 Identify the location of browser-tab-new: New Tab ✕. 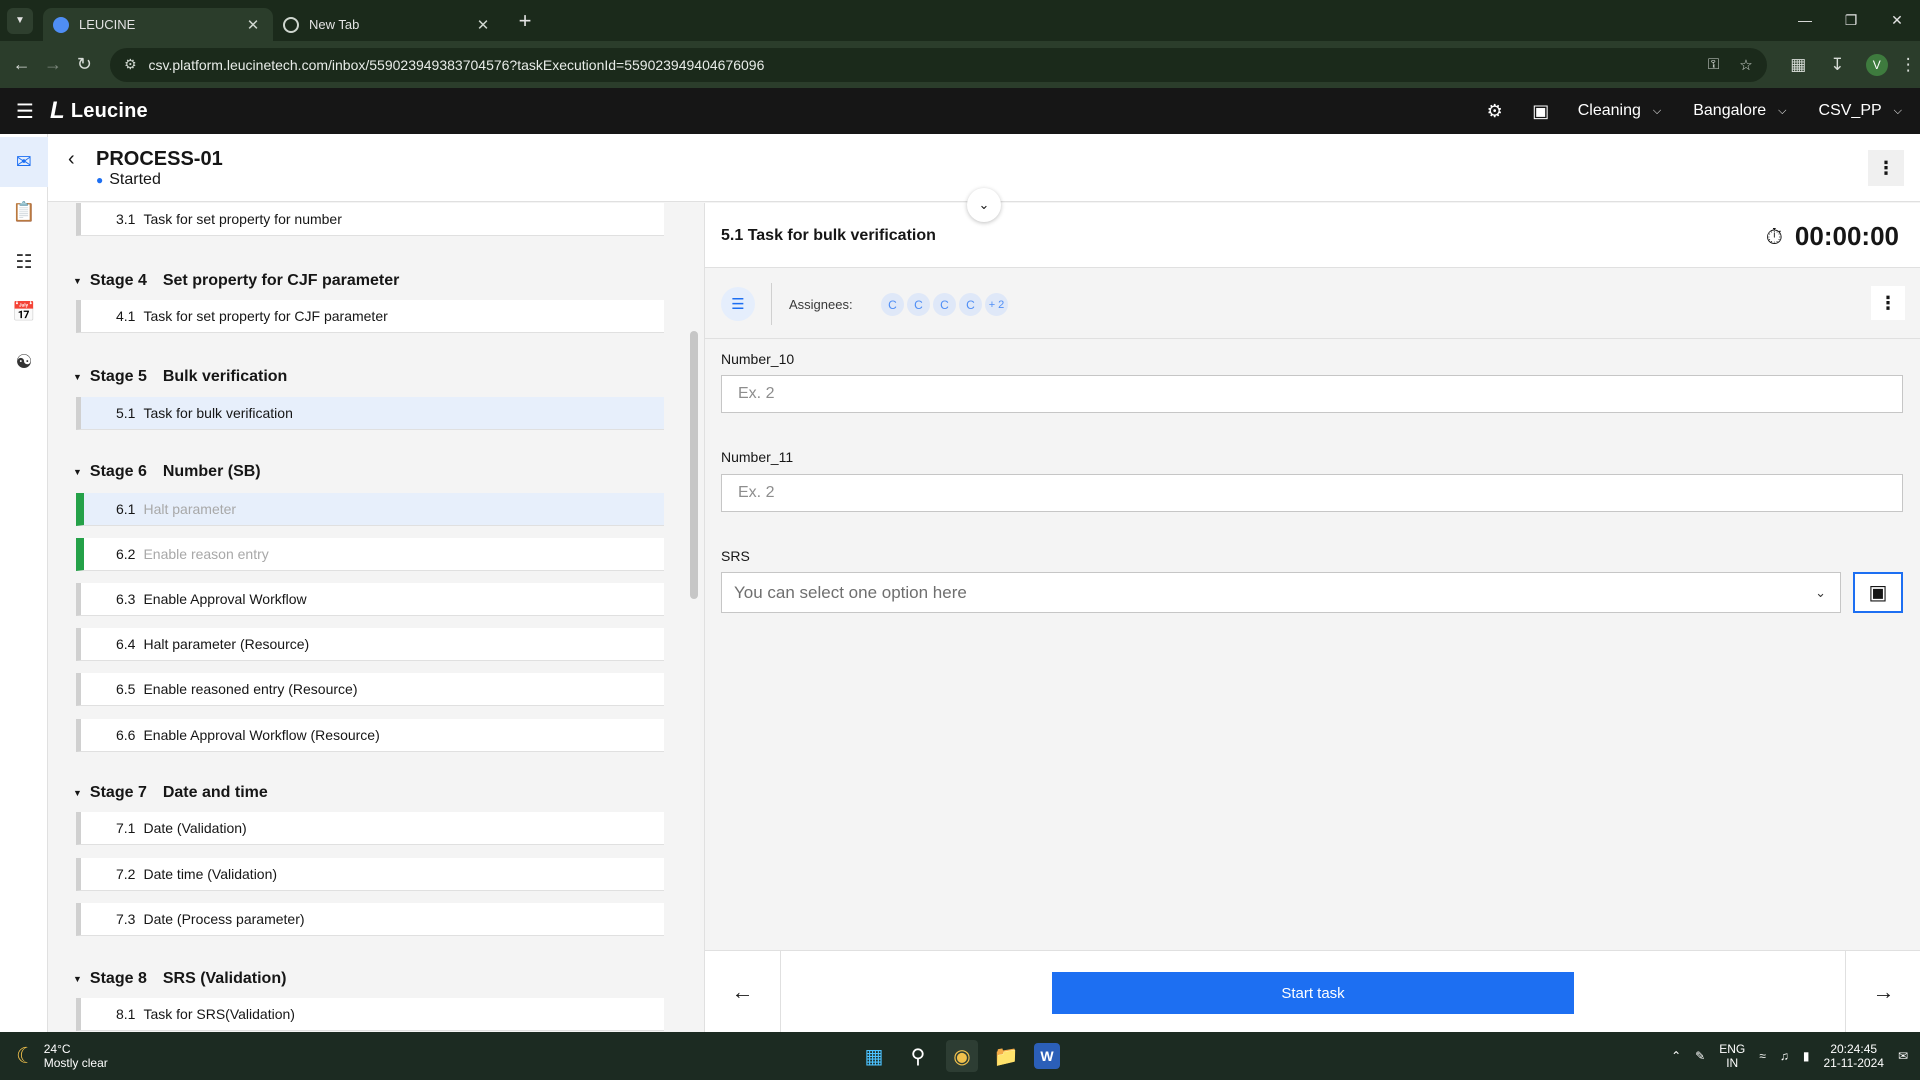
(388, 24).